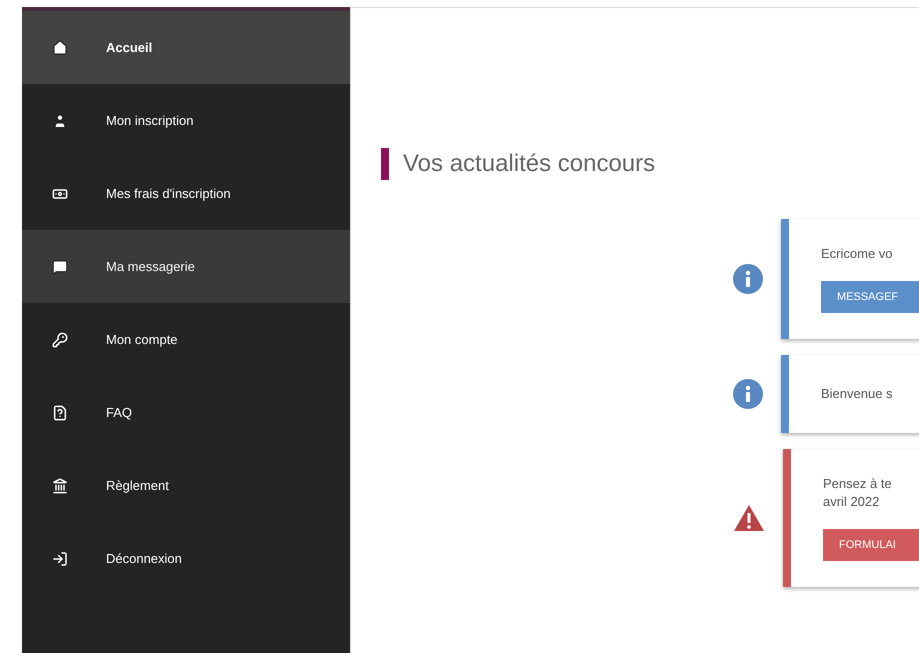 This screenshot has height=653, width=919. Describe the element at coordinates (60, 340) in the screenshot. I see `key-icon` at that location.